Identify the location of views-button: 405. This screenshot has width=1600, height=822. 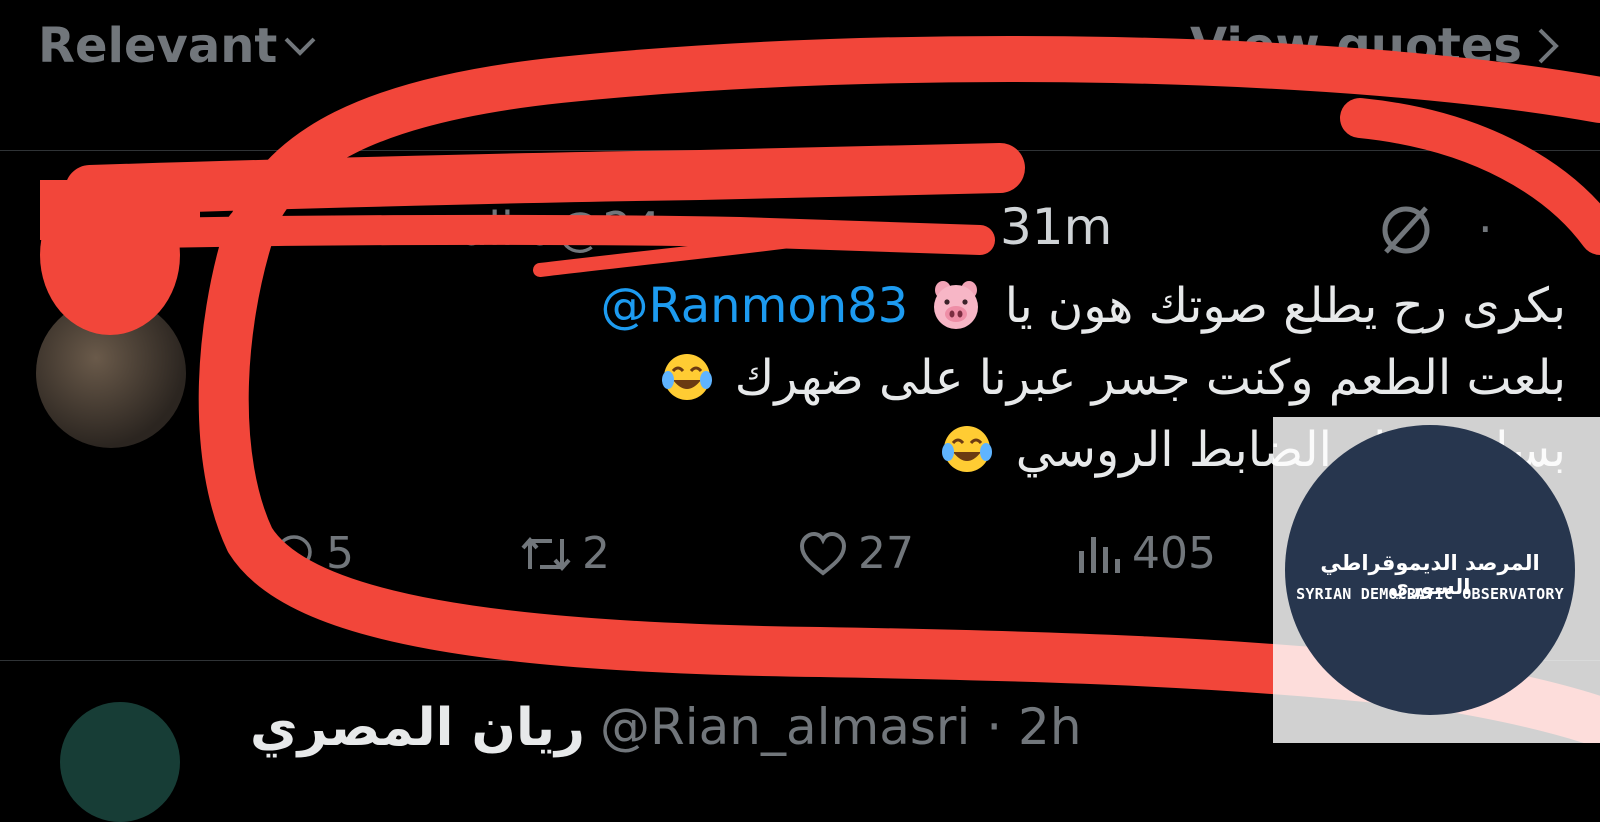
(1146, 553).